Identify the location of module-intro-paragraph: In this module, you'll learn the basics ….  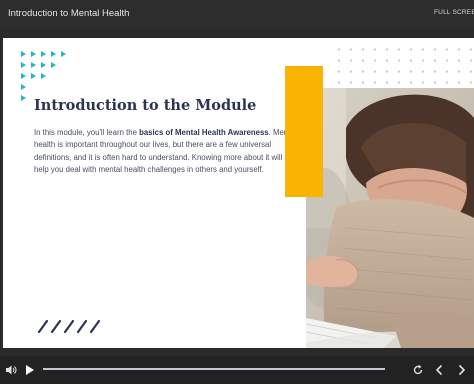
(166, 152).